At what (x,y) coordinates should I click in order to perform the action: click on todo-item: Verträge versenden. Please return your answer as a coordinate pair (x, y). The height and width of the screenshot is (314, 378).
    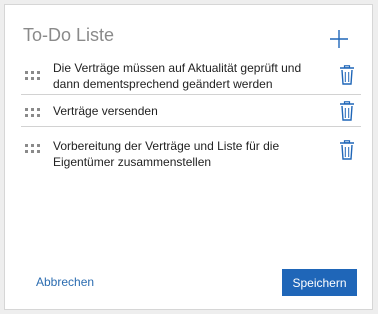
    Looking at the image, I should click on (191, 111).